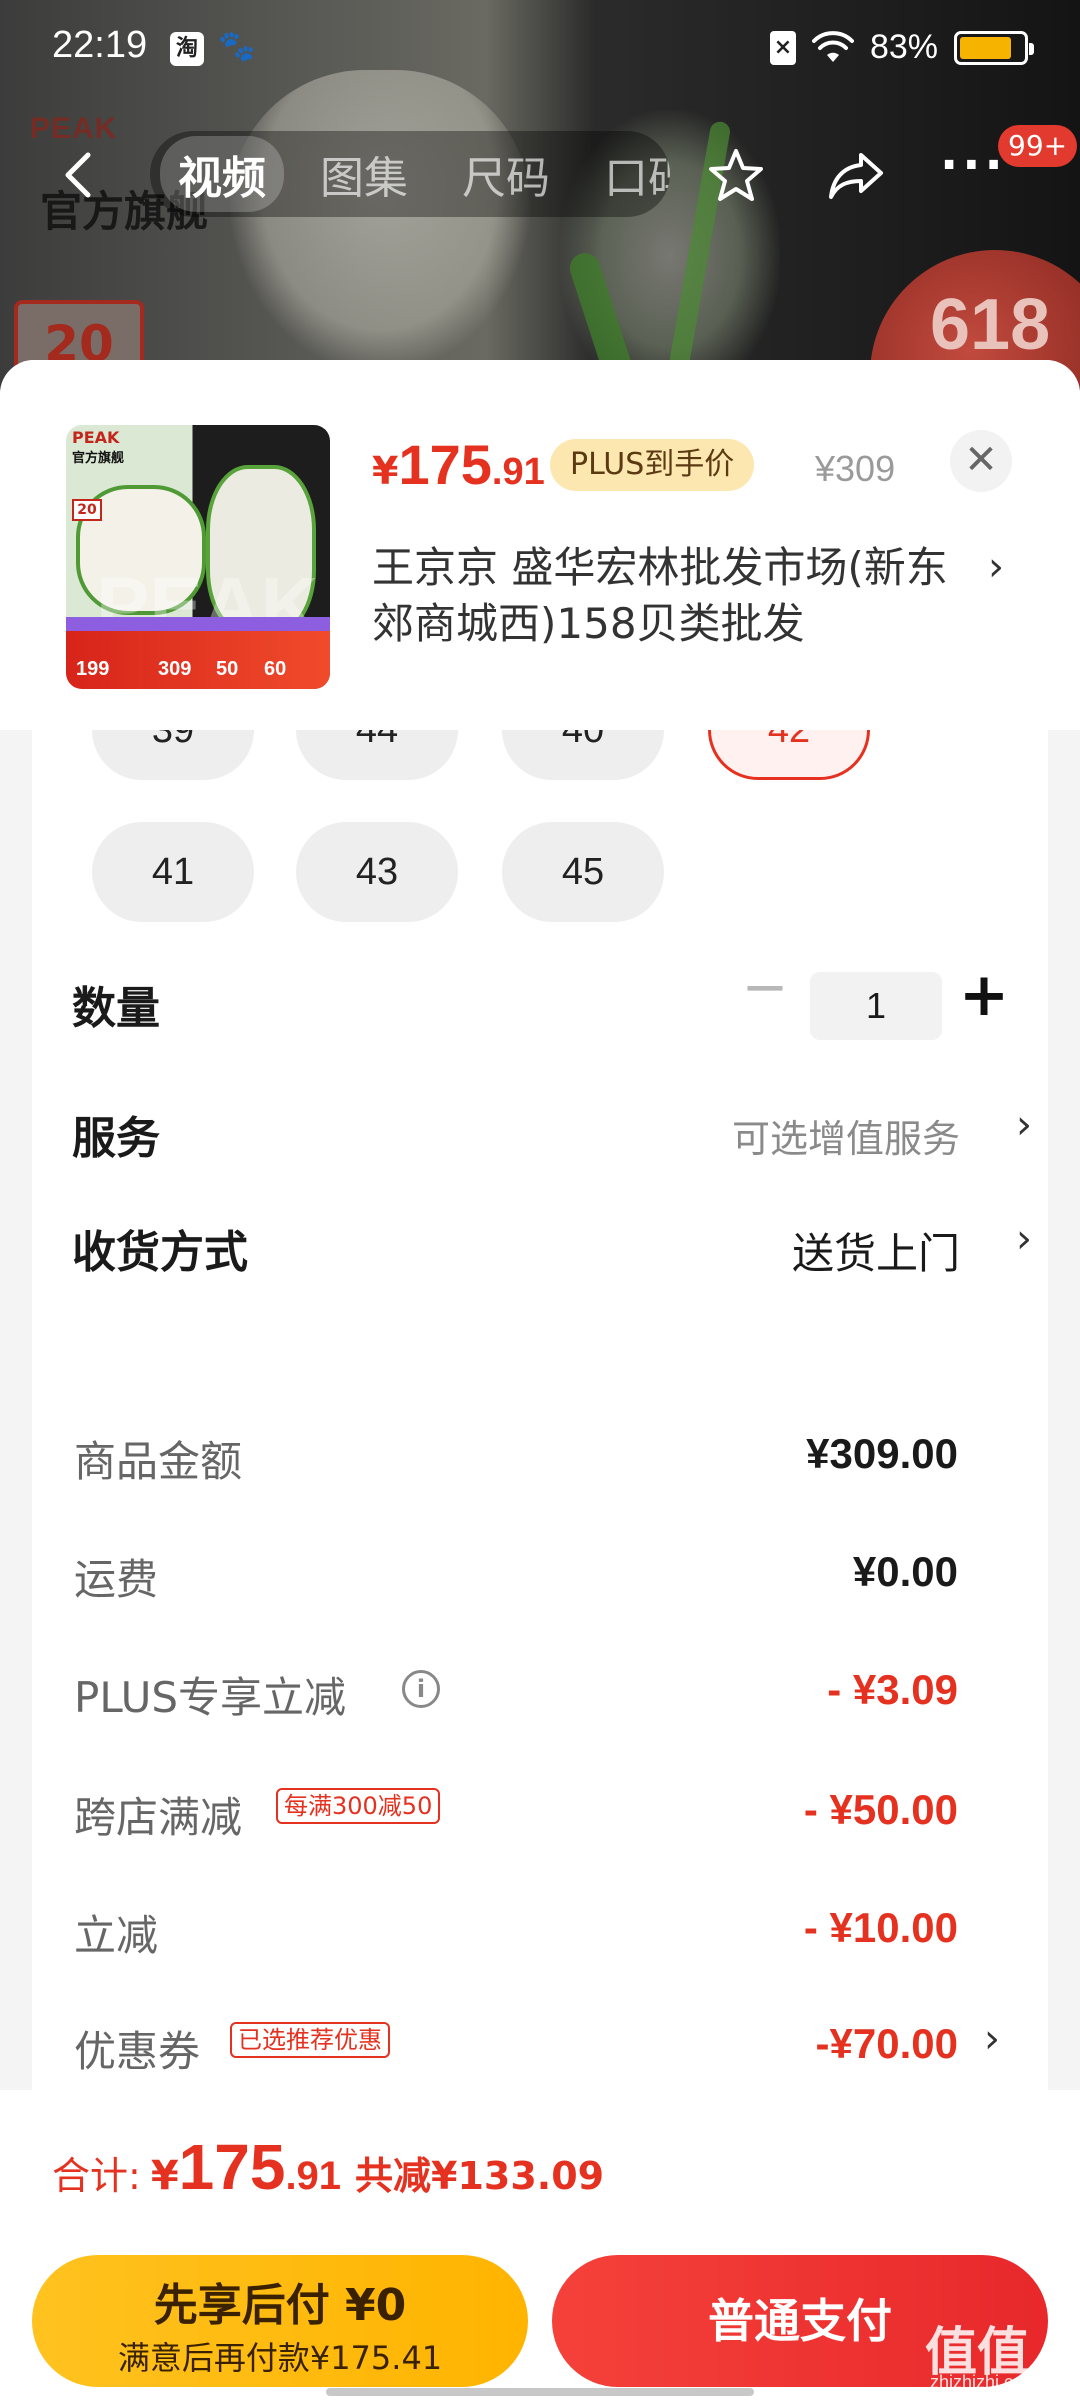  I want to click on thumb-store-label: 官方旗舰, so click(98, 458).